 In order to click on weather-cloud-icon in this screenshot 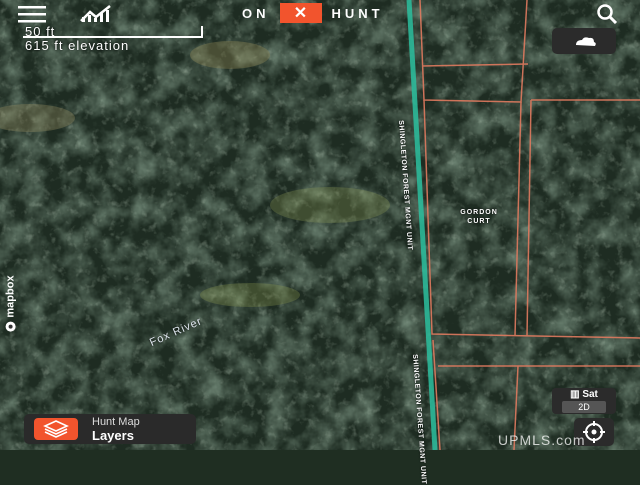, I will do `click(586, 41)`.